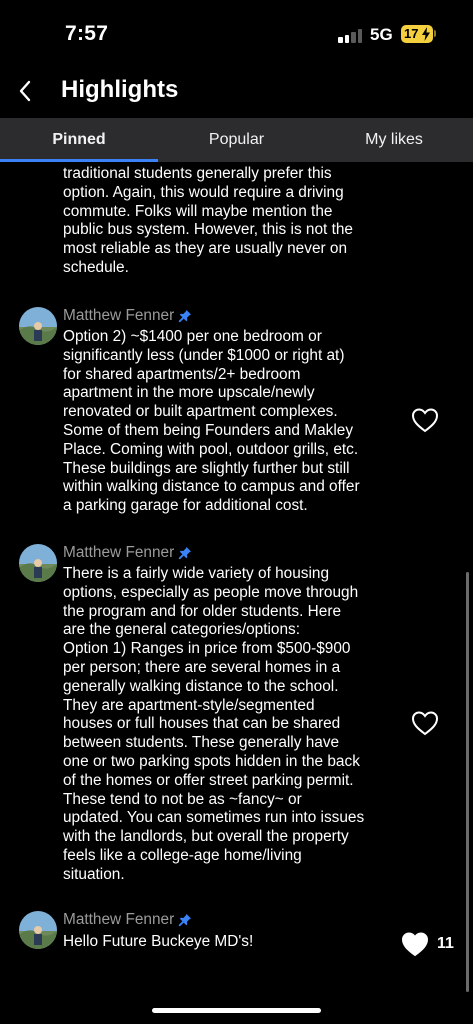  Describe the element at coordinates (185, 506) in the screenshot. I see `post-line: a parking garage for additional cost.` at that location.